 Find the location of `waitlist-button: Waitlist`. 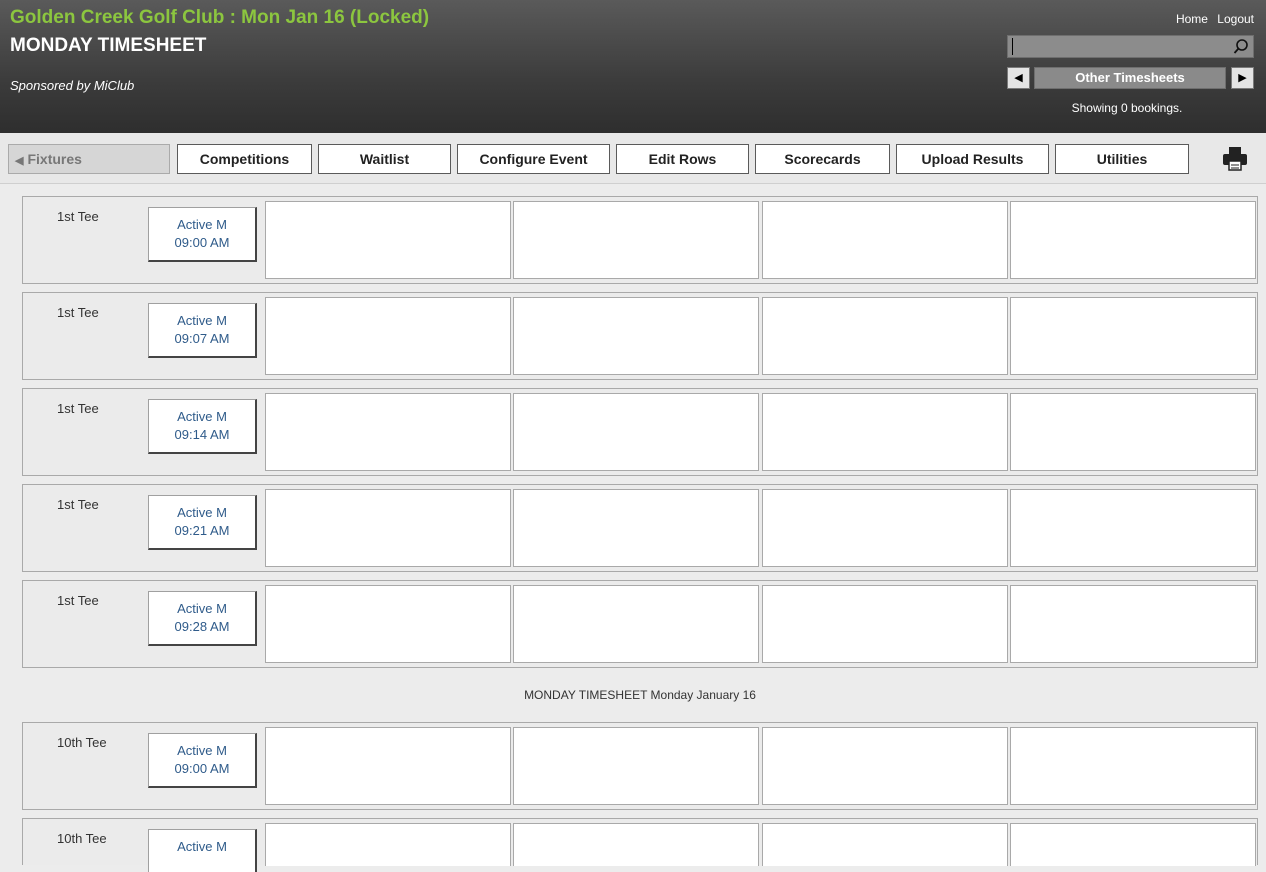

waitlist-button: Waitlist is located at coordinates (384, 159).